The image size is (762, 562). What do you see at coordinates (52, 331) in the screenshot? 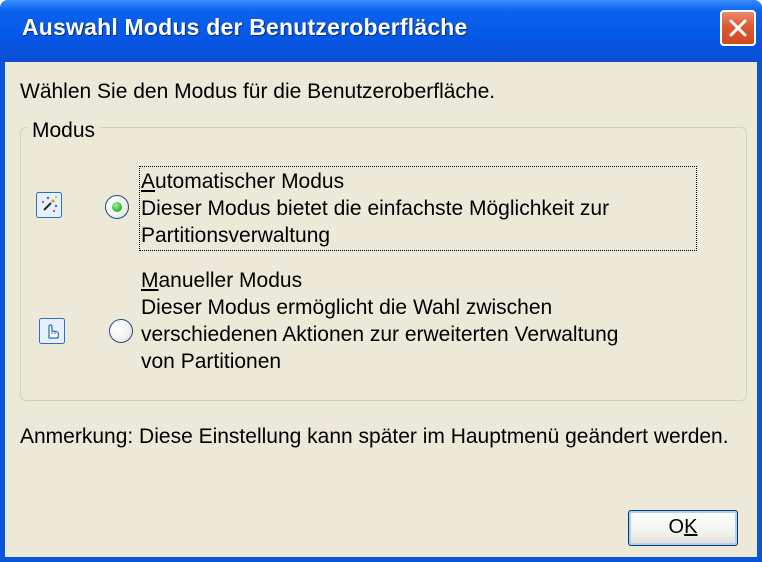
I see `hand-pointer-icon` at bounding box center [52, 331].